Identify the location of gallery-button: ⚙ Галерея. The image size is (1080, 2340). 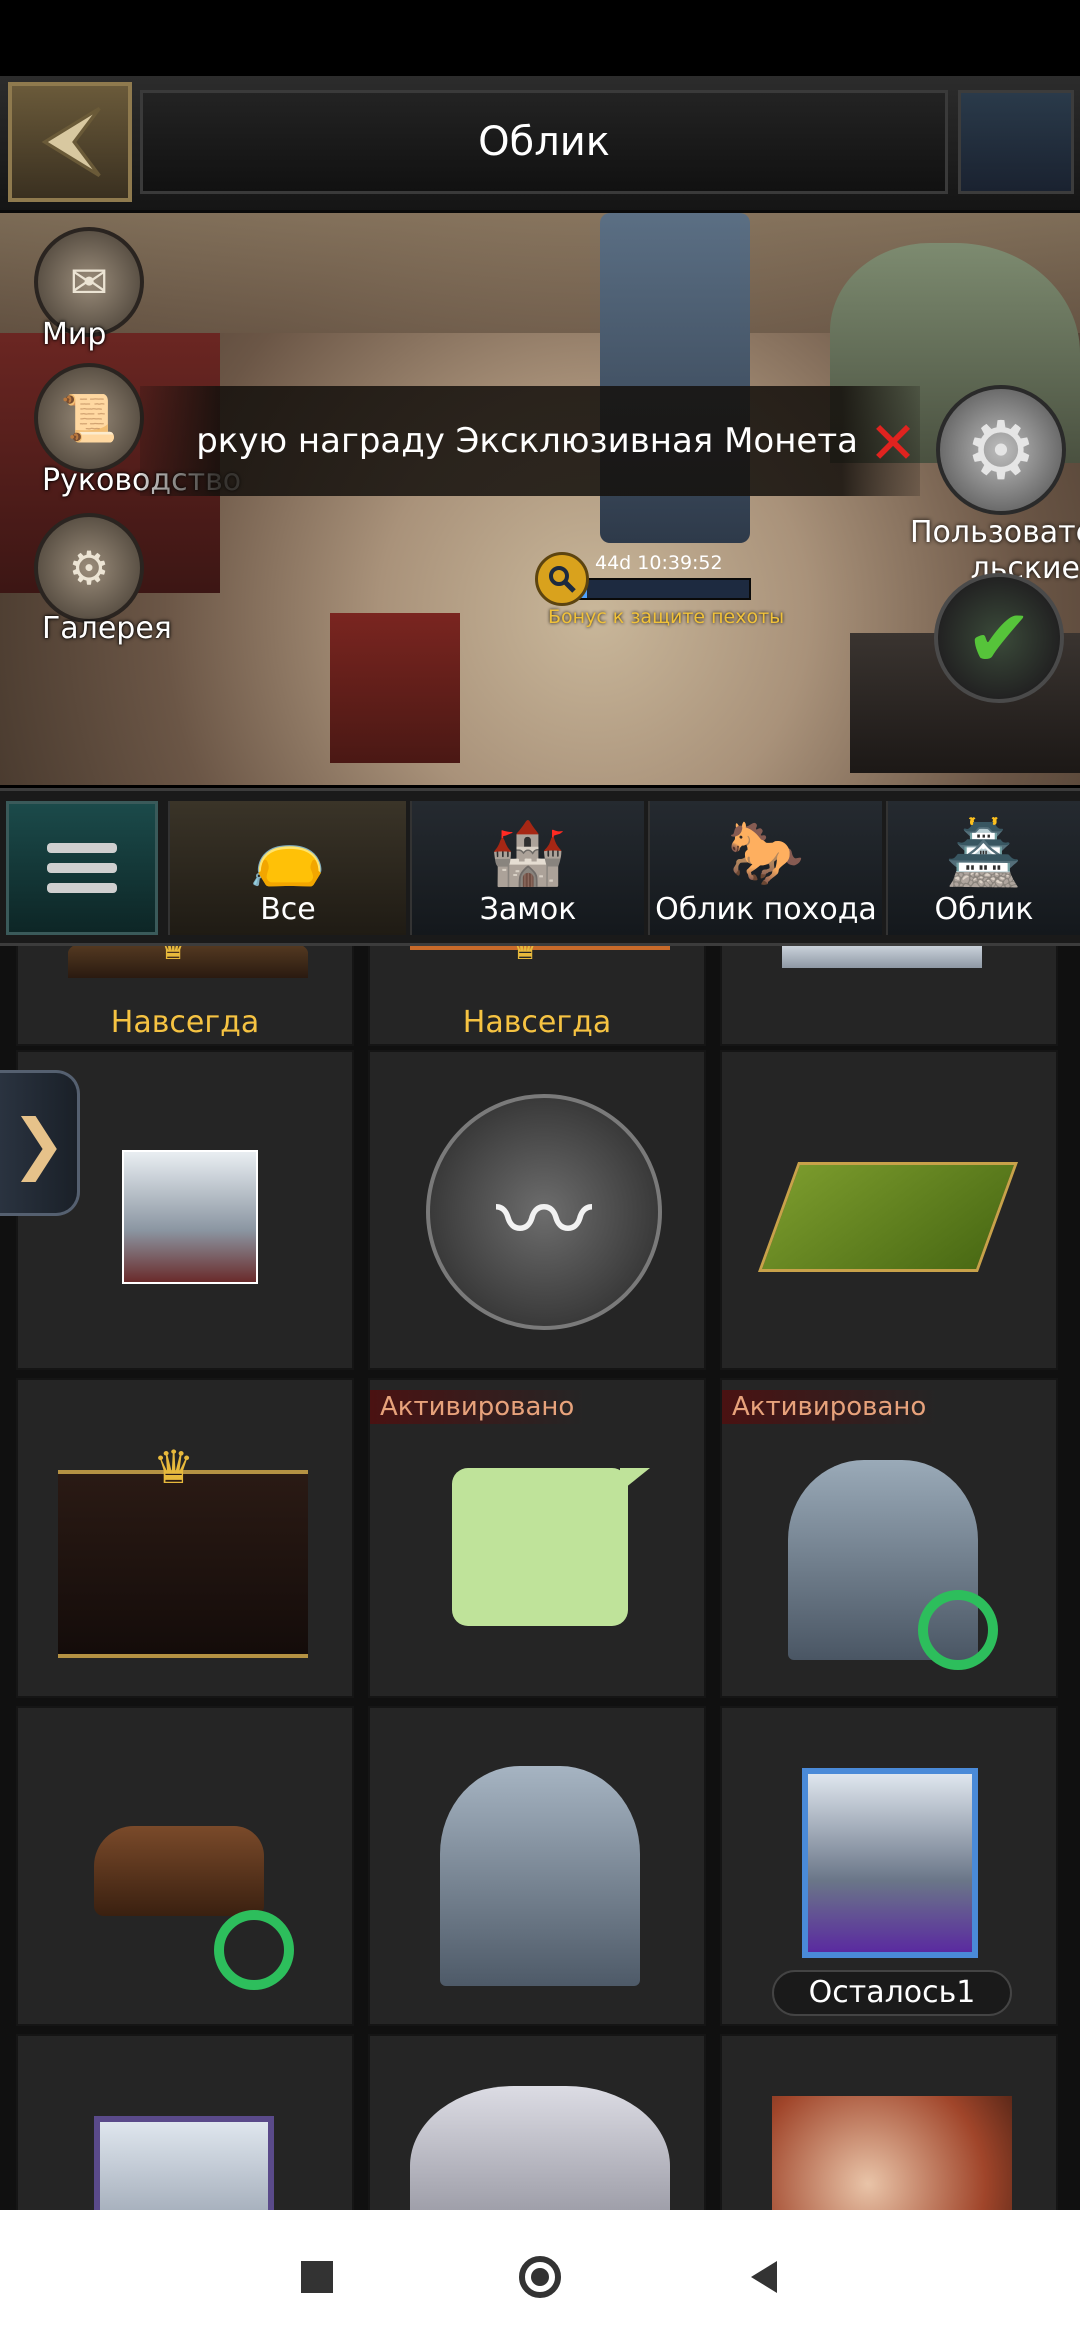
(86, 579).